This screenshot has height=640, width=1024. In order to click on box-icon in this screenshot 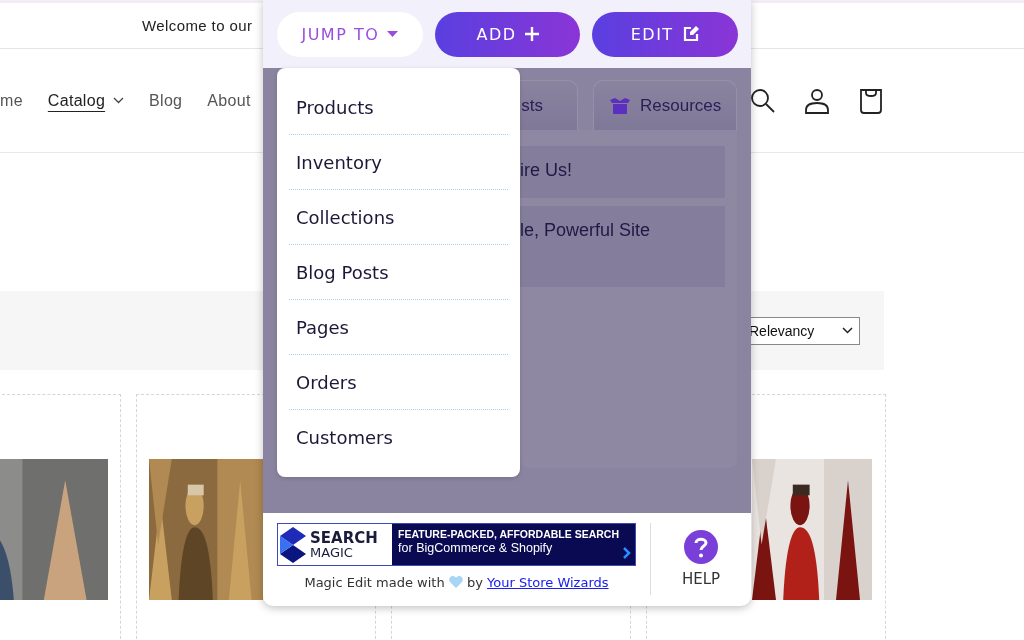, I will do `click(620, 105)`.